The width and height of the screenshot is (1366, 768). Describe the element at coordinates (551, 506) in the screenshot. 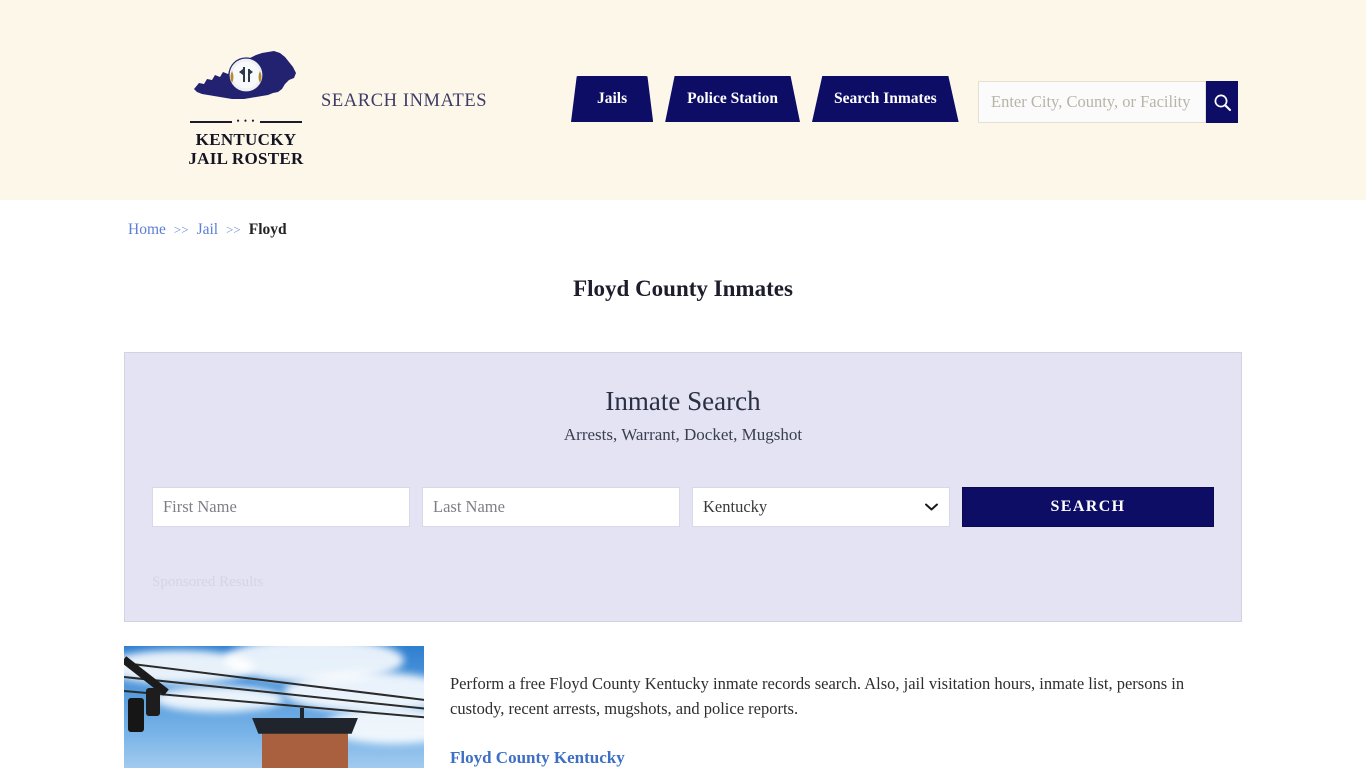

I see `last-name-input` at that location.